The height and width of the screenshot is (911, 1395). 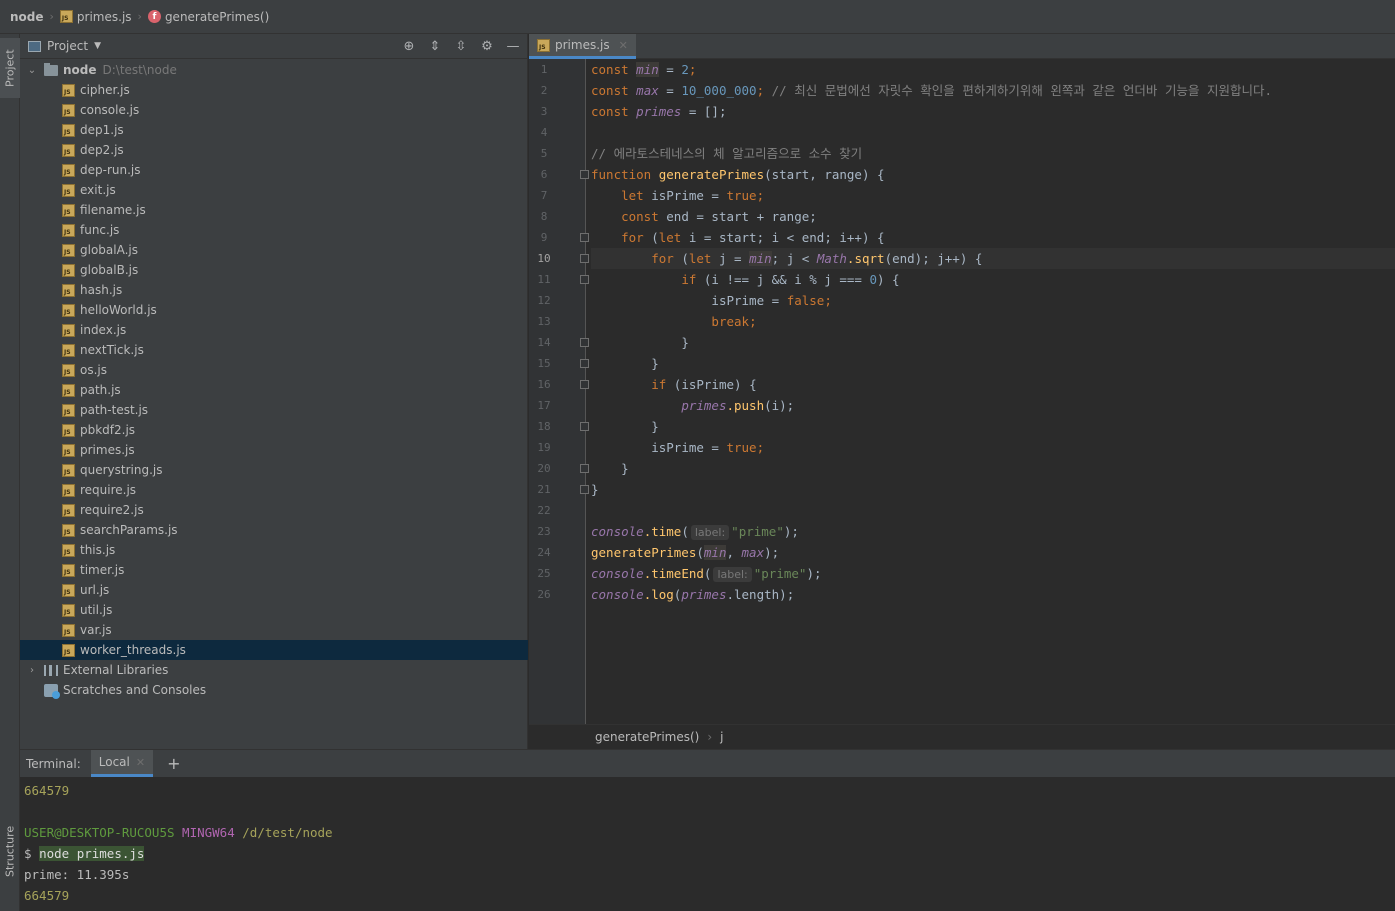 I want to click on tree-external-libraries: › External Libraries, so click(x=274, y=670).